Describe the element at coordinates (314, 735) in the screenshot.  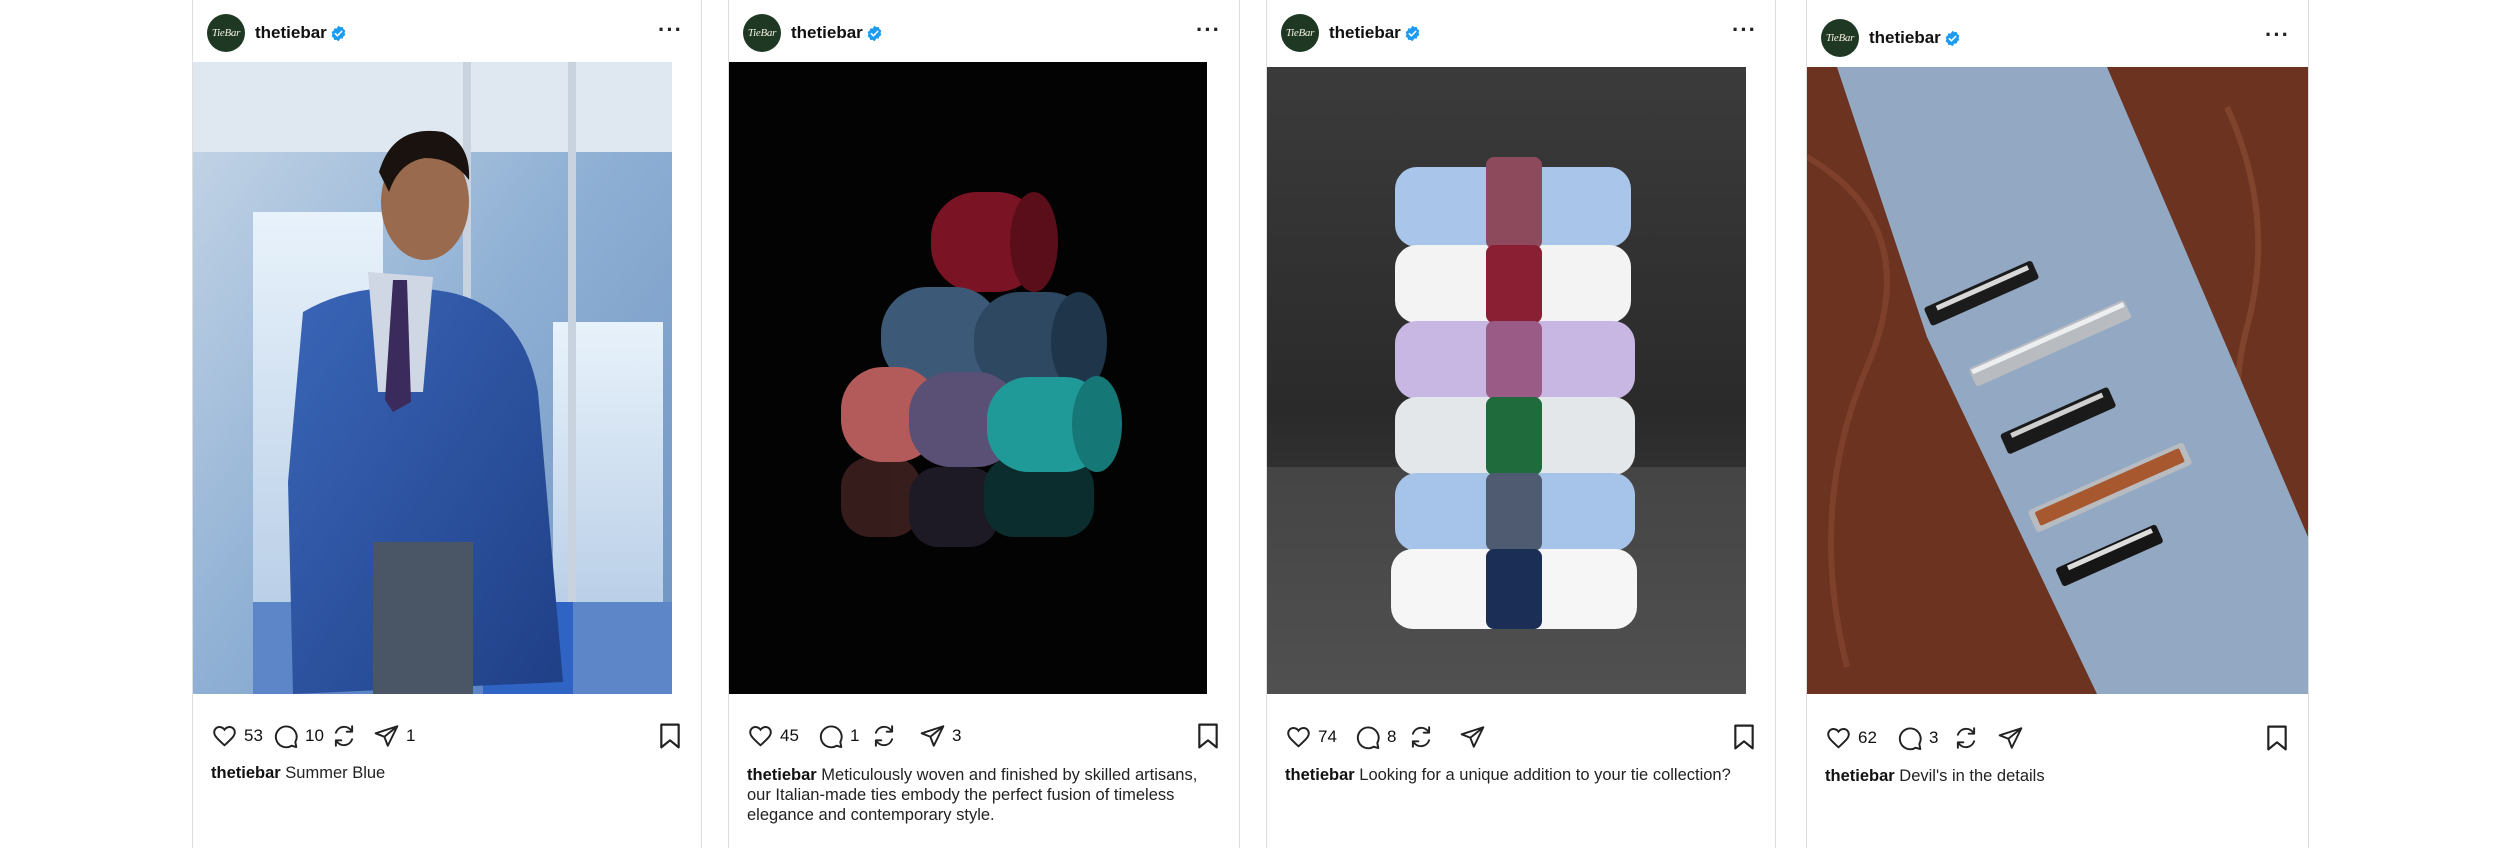
I see `comment-count: 10` at that location.